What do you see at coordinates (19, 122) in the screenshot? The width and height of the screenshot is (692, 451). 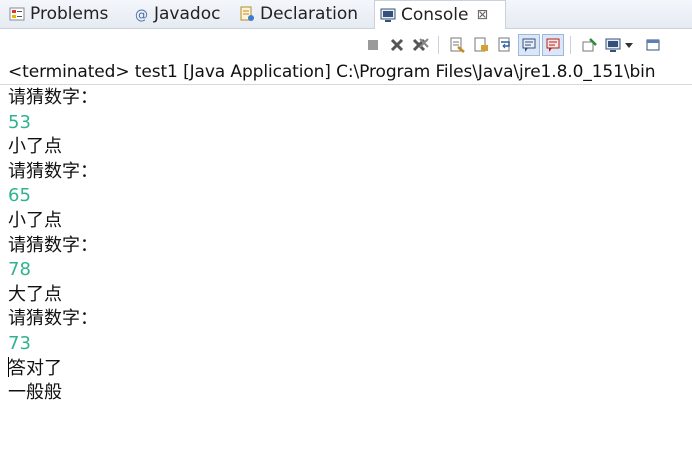 I see `console-line-input: 53` at bounding box center [19, 122].